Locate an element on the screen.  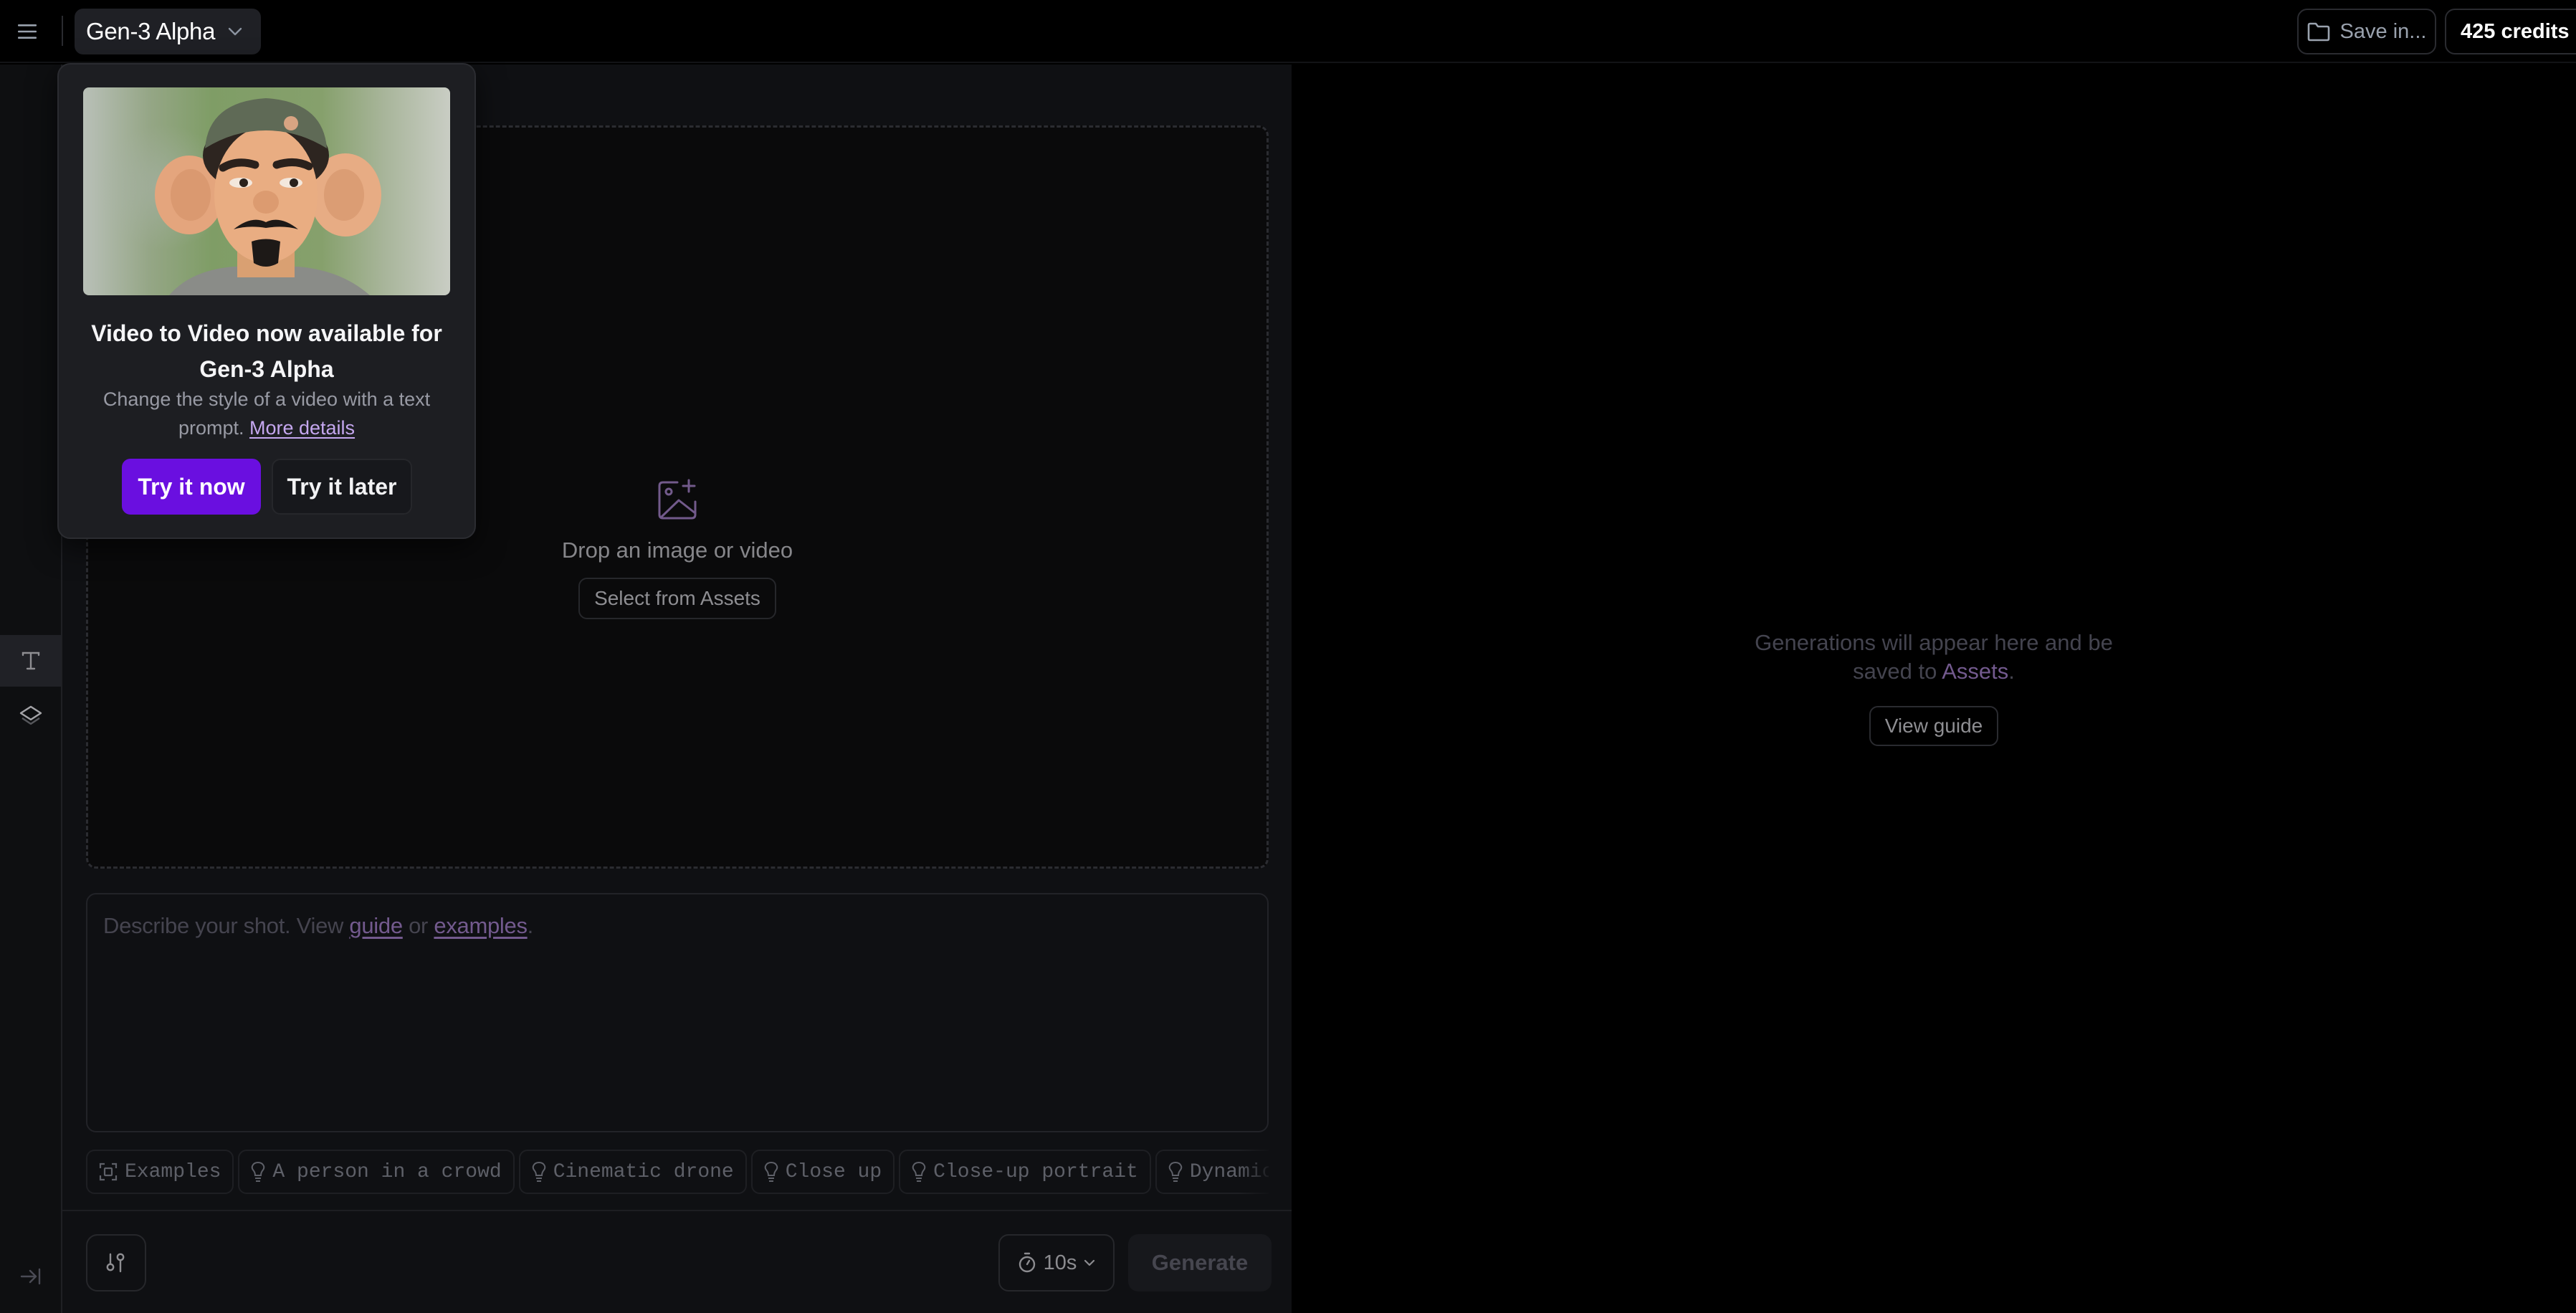
generate-label: Generate is located at coordinates (1200, 1262).